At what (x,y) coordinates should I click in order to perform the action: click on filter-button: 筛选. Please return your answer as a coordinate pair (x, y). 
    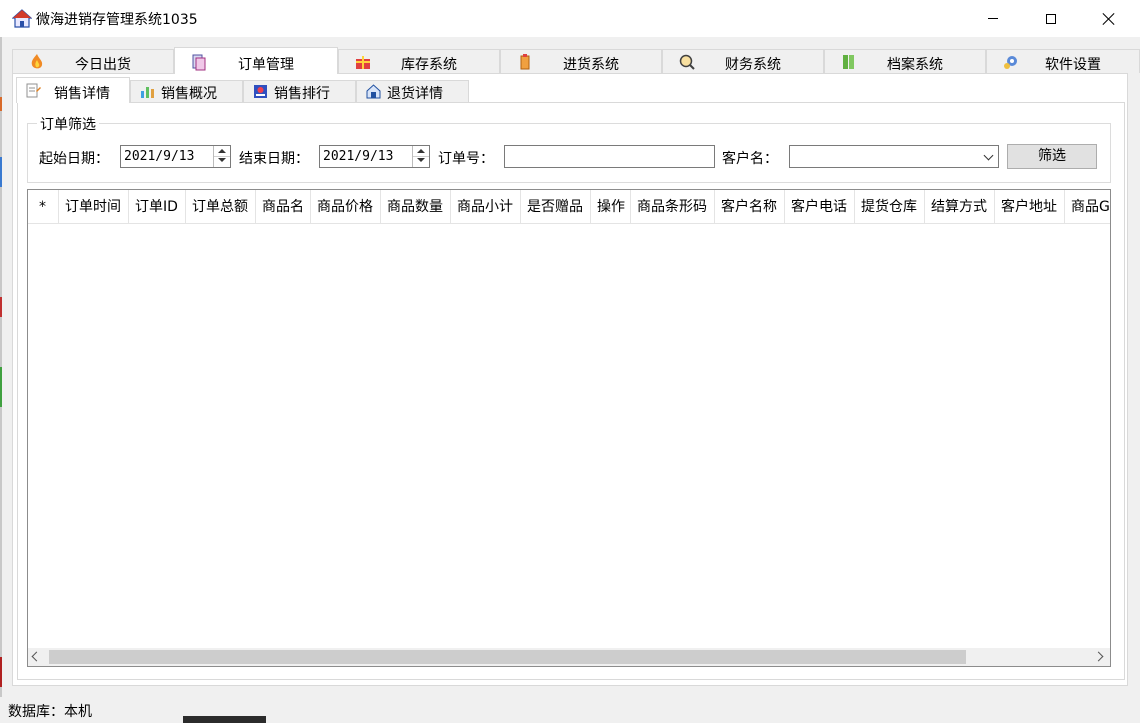
    Looking at the image, I should click on (1052, 156).